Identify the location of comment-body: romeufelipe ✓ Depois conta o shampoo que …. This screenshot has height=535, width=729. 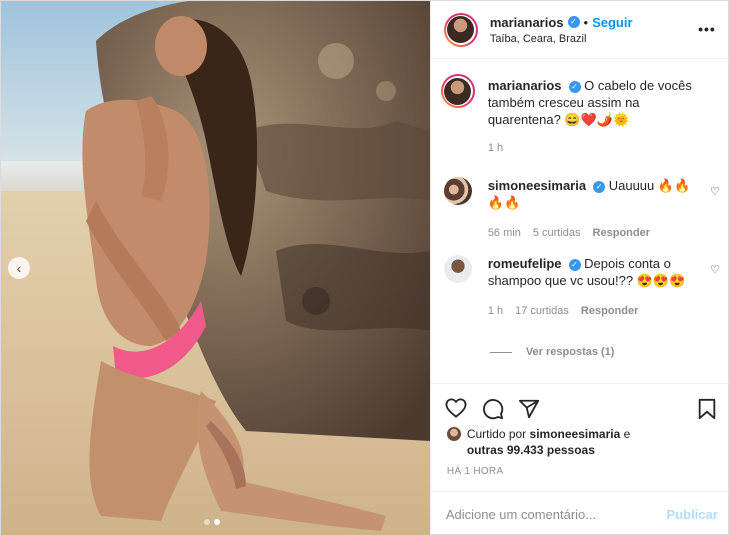
(591, 287).